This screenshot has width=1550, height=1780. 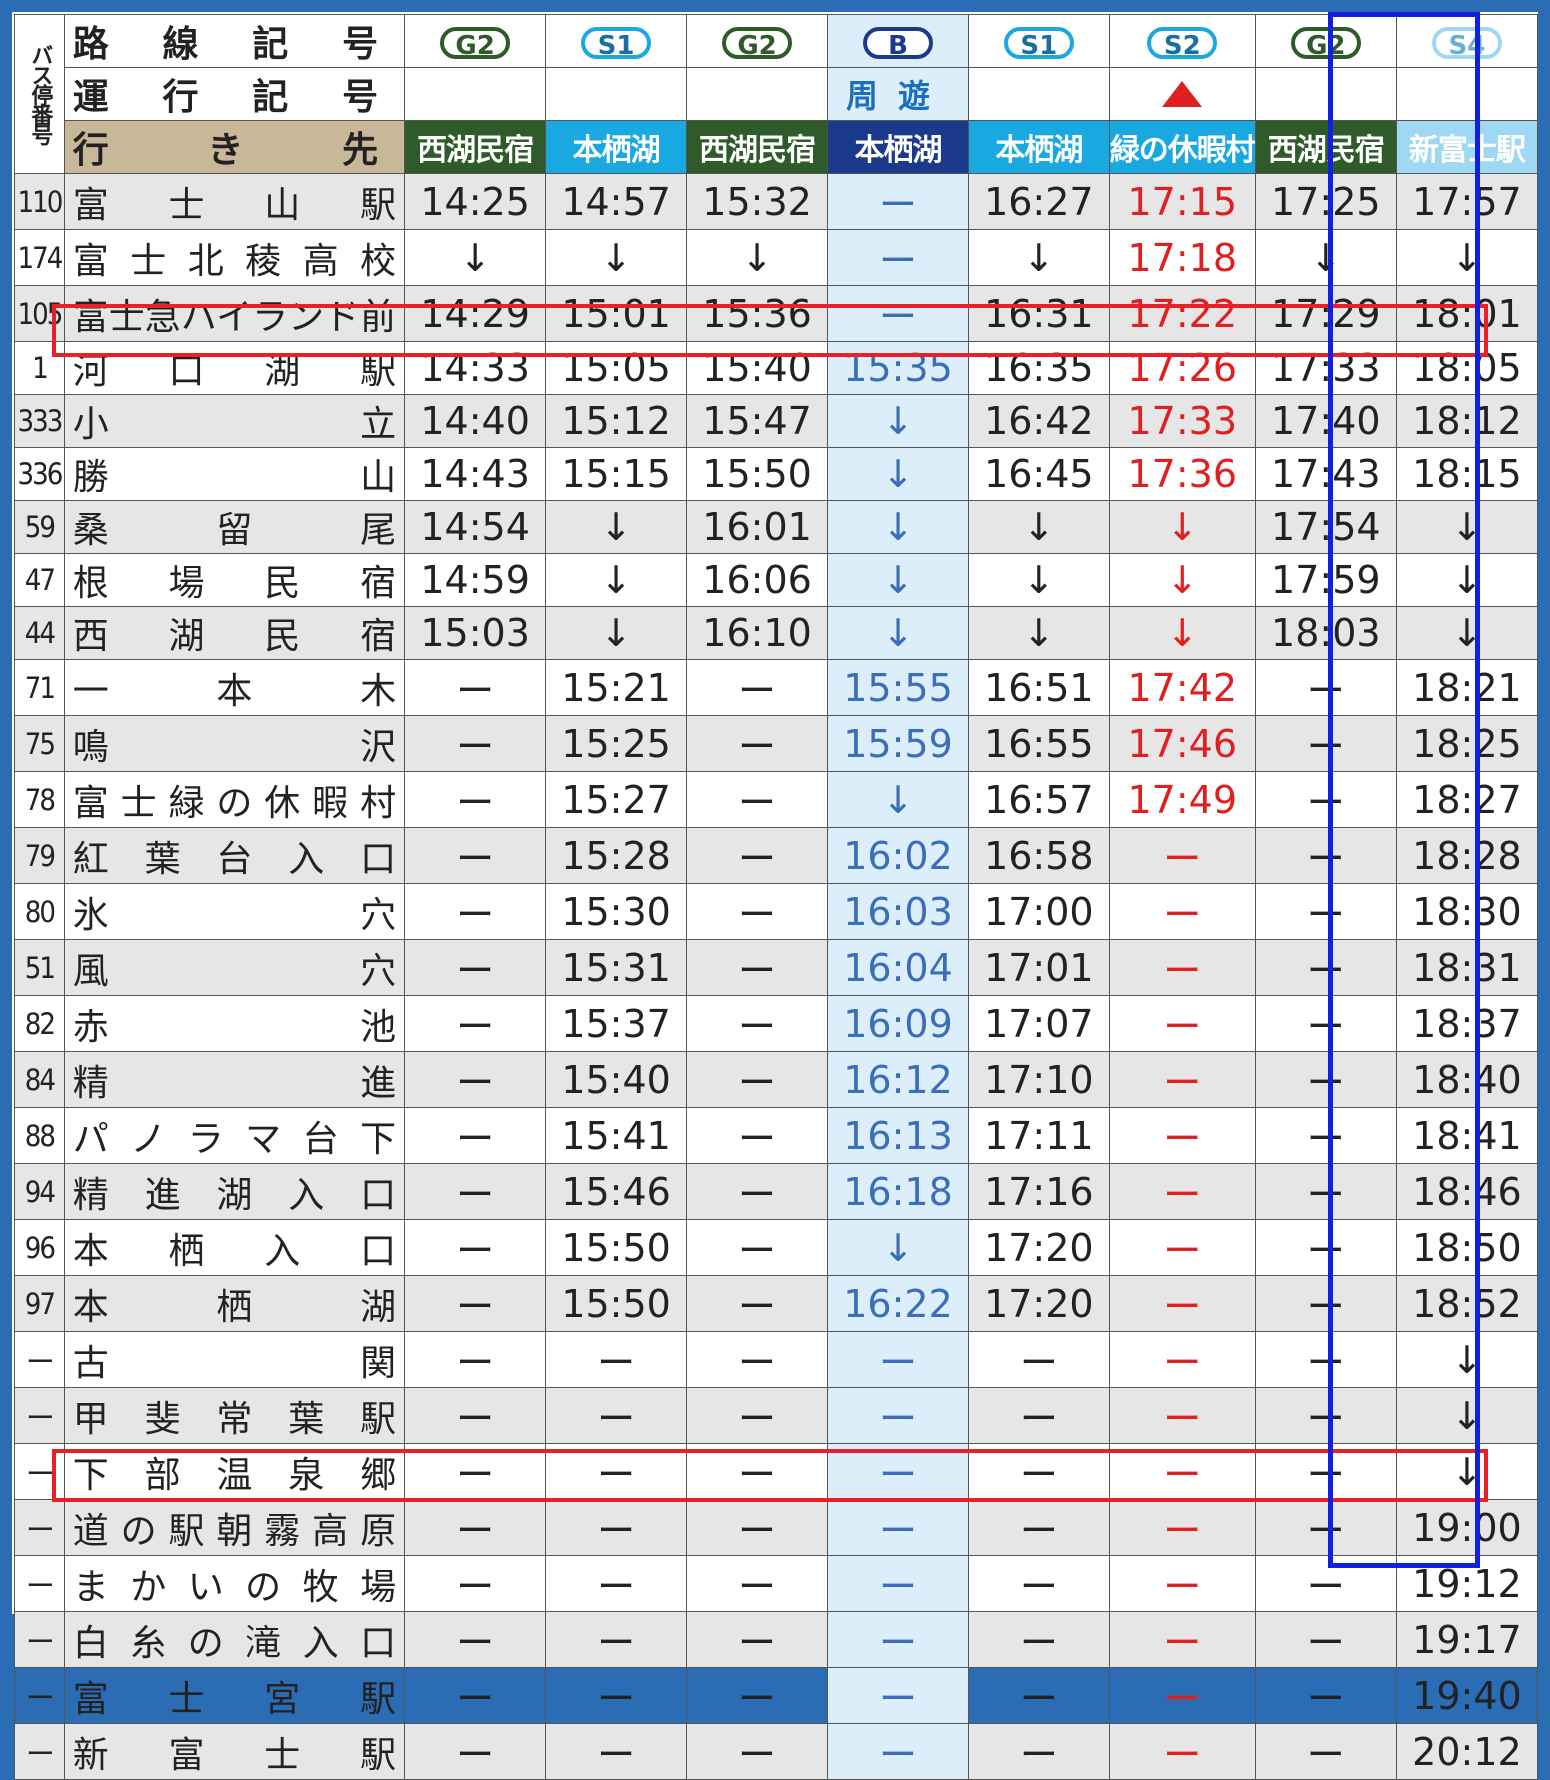 What do you see at coordinates (234, 1135) in the screenshot?
I see `stop-name: パノラマ台下` at bounding box center [234, 1135].